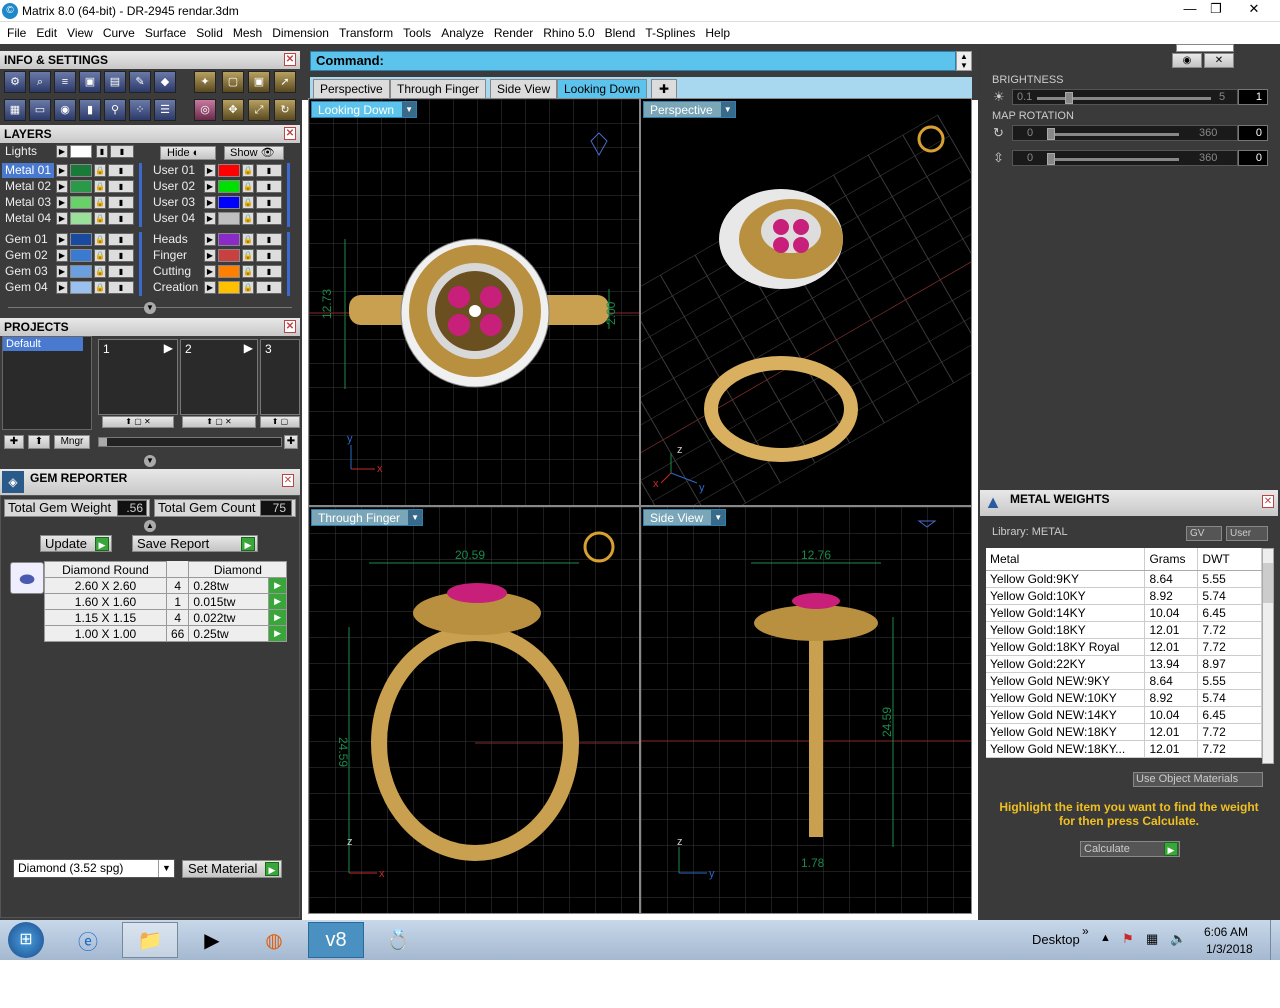  Describe the element at coordinates (119, 33) in the screenshot. I see `menu-curve: Curve` at that location.